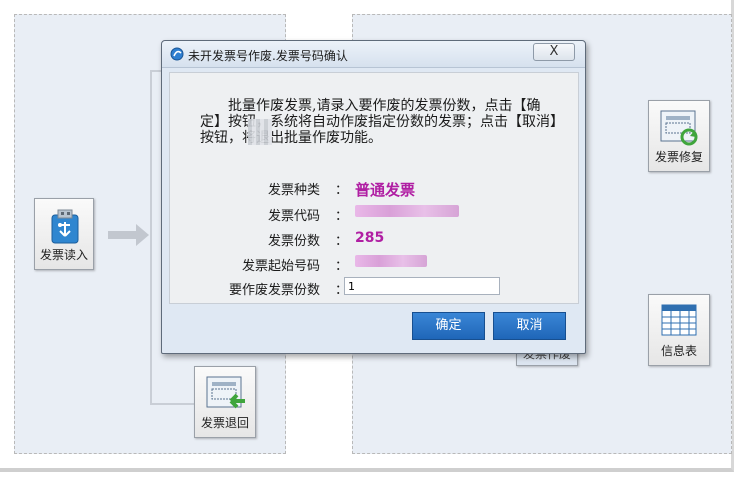 The width and height of the screenshot is (738, 480). Describe the element at coordinates (172, 404) in the screenshot. I see `flow-connector-bottom` at that location.